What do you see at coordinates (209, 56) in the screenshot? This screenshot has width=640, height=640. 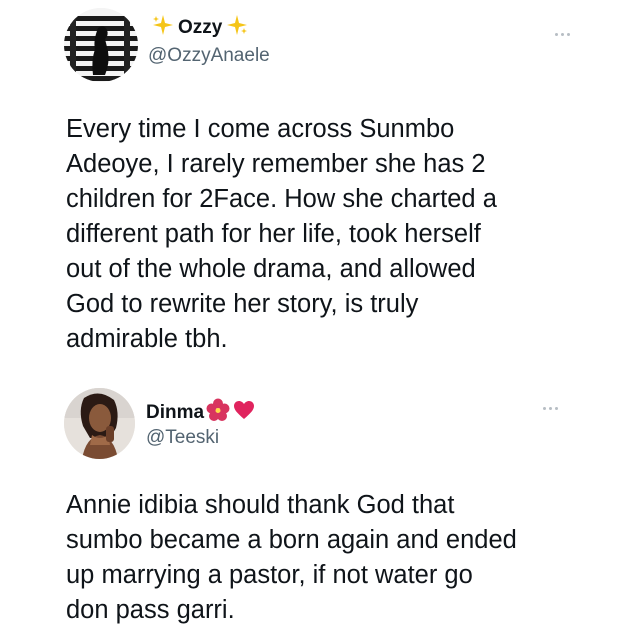 I see `user-handle: @OzzyAnaele` at bounding box center [209, 56].